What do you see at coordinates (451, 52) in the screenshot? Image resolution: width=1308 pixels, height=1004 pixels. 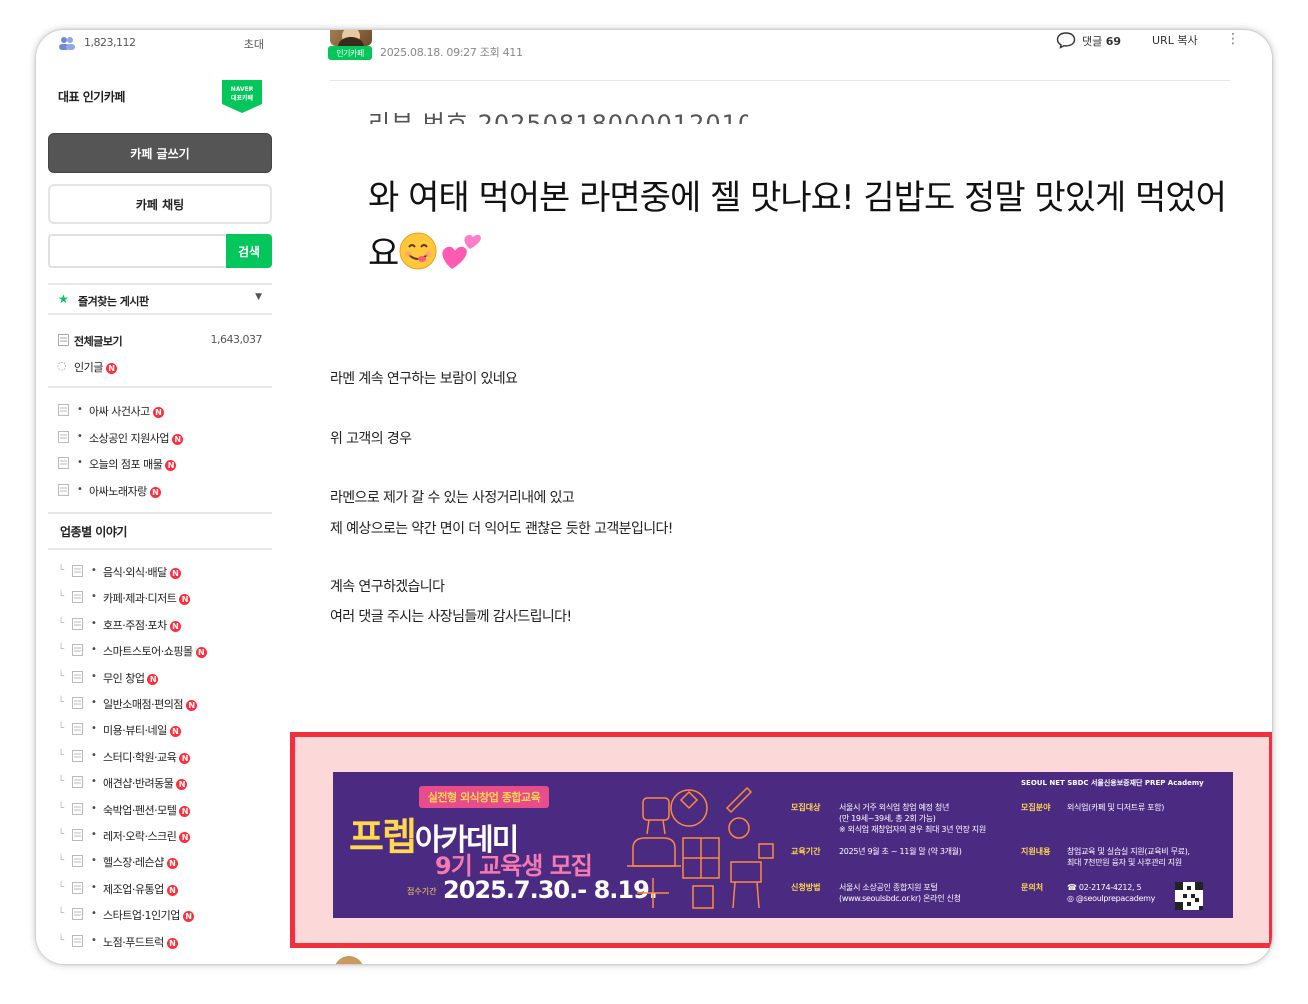 I see `post-date-views: 2025.08.18. 09:27 조회 411` at bounding box center [451, 52].